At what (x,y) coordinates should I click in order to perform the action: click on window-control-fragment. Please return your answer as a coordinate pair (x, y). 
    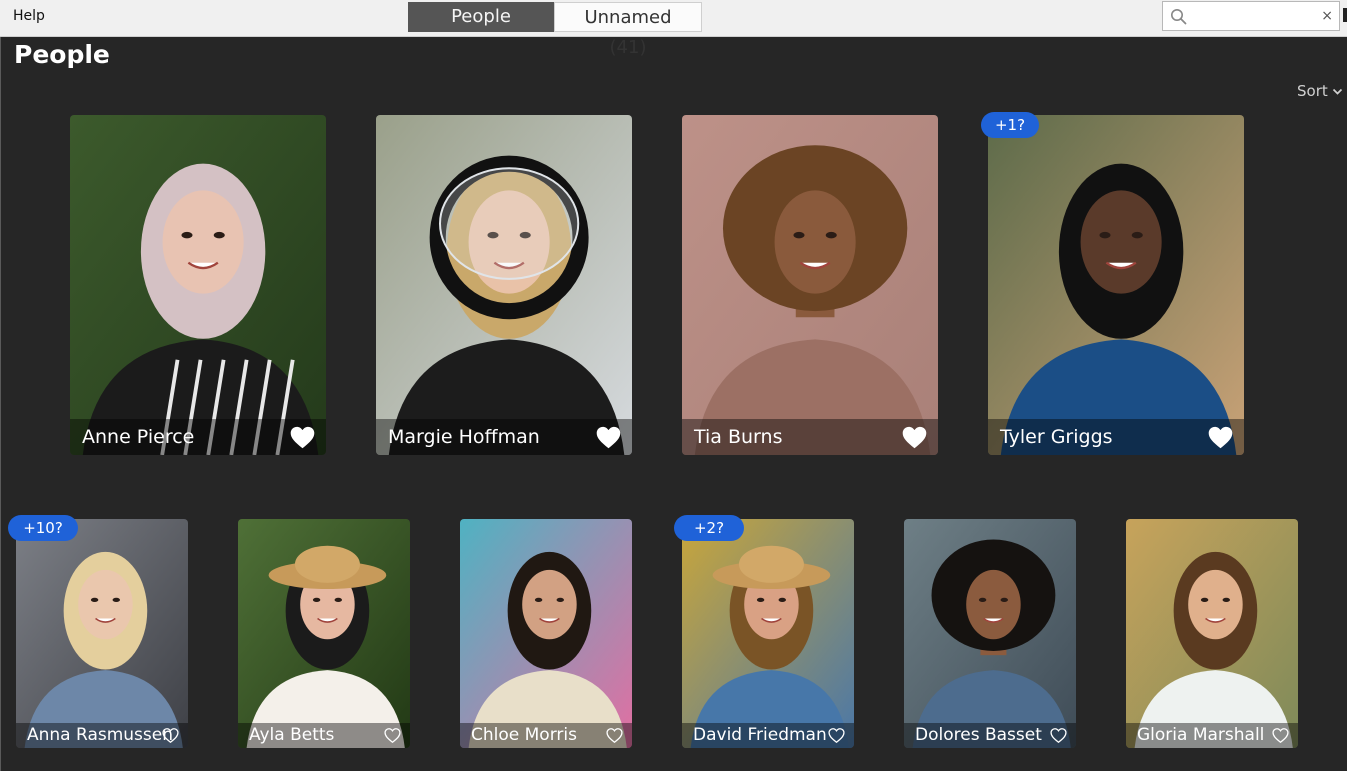
    Looking at the image, I should click on (1345, 15).